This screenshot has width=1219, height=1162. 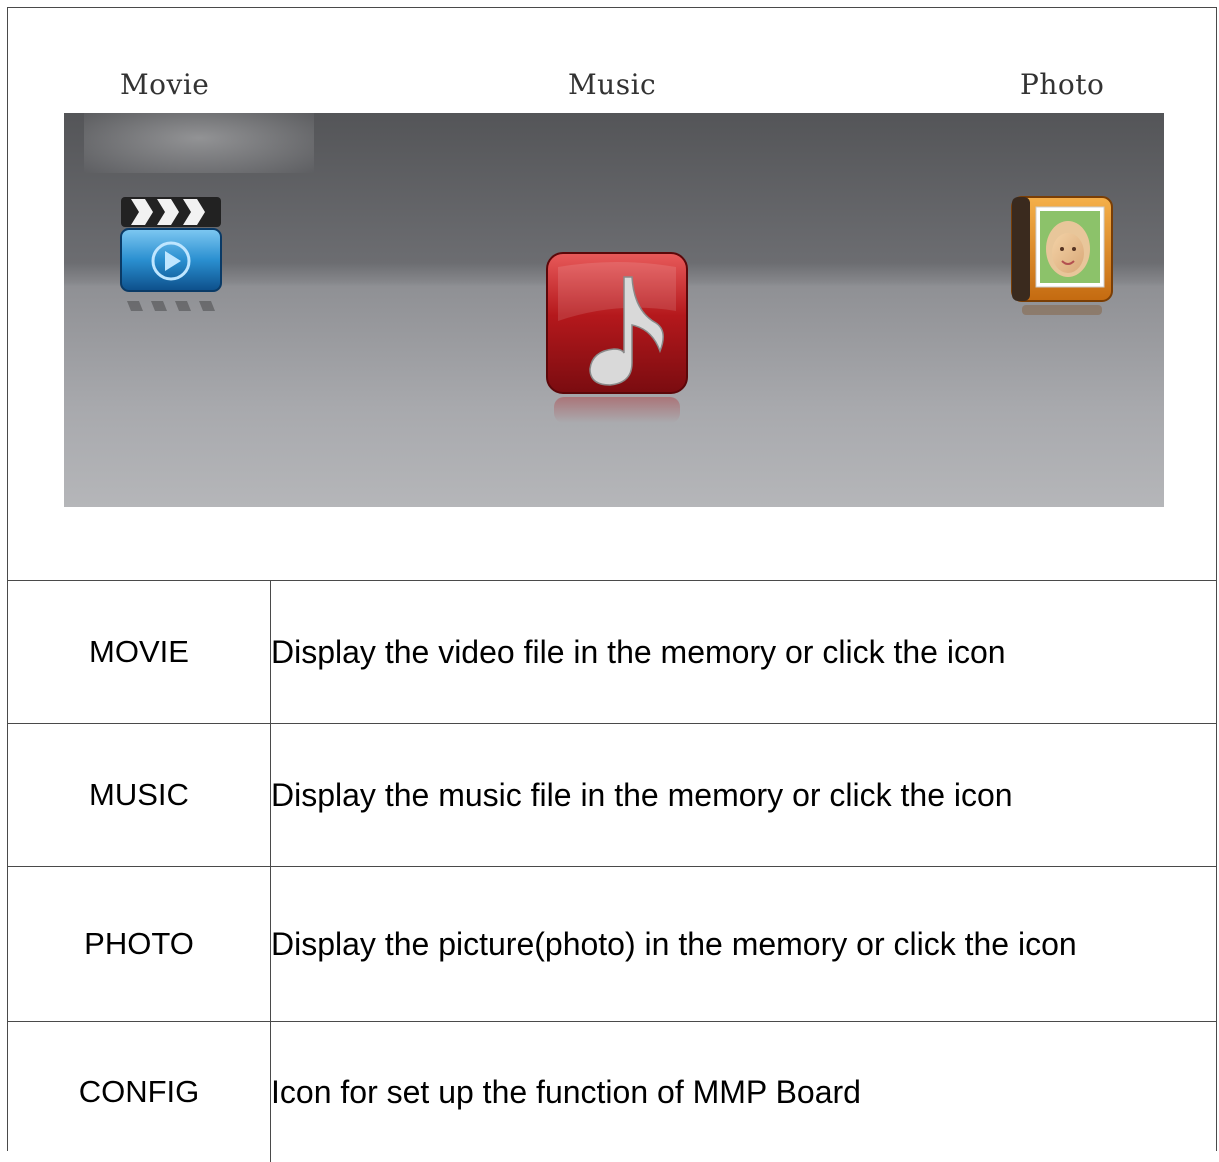 I want to click on photo-label: Photo, so click(x=1062, y=84).